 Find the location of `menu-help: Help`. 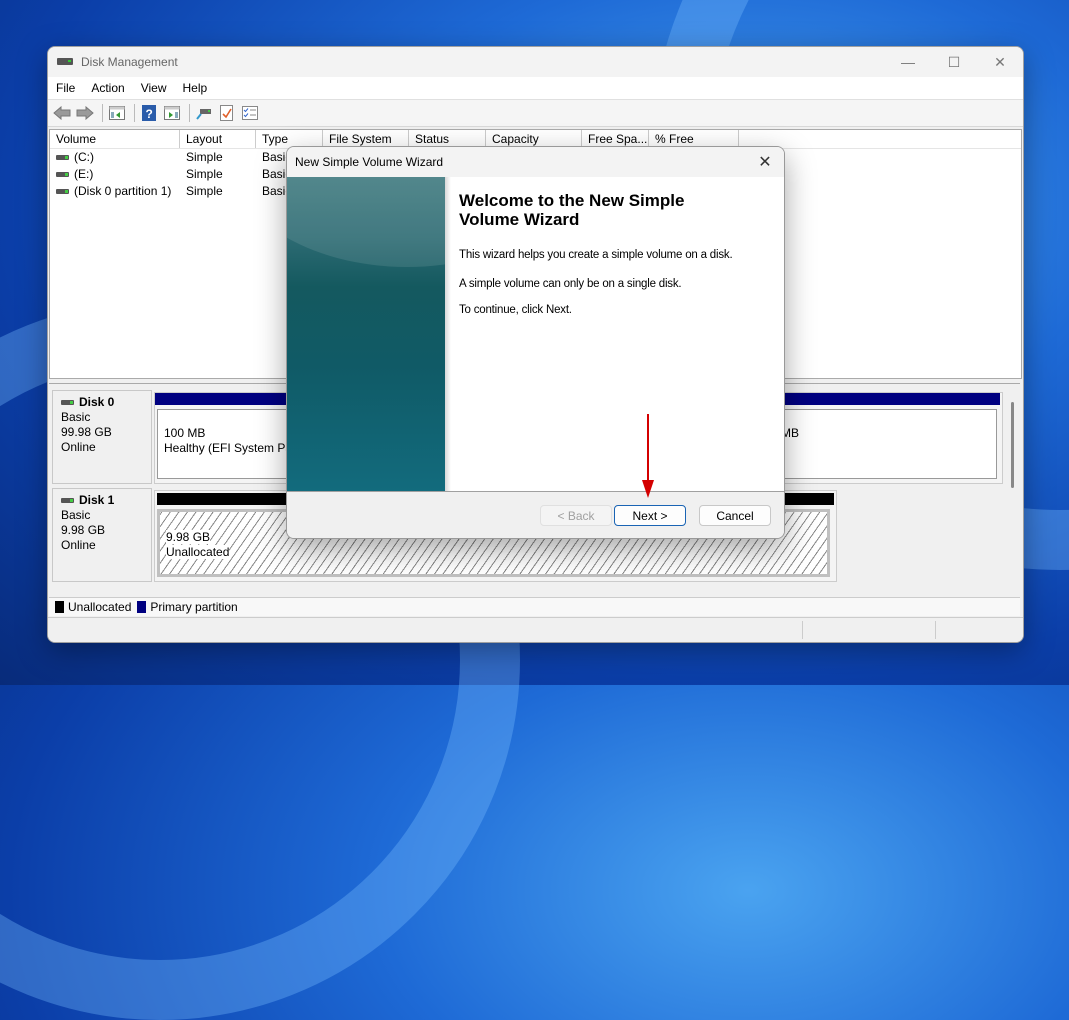

menu-help: Help is located at coordinates (195, 88).